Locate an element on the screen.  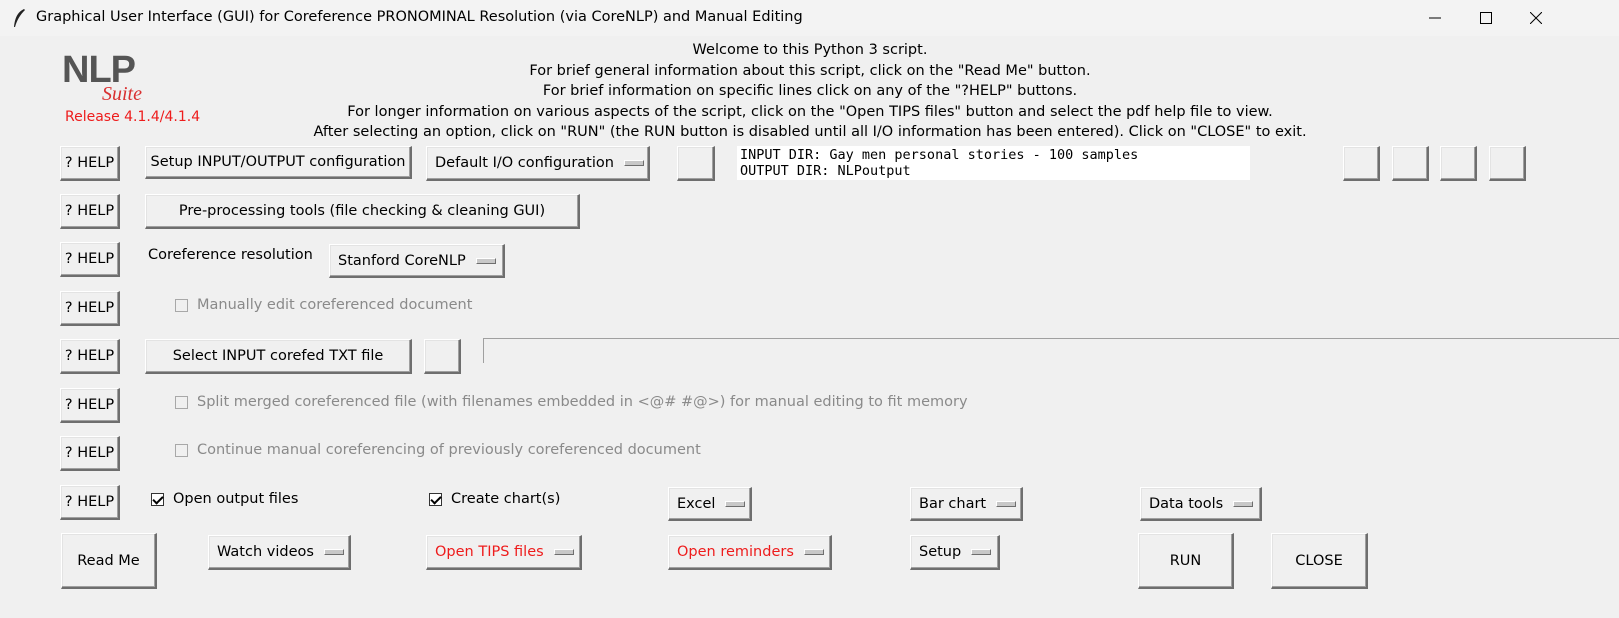
maximize-button is located at coordinates (1486, 18).